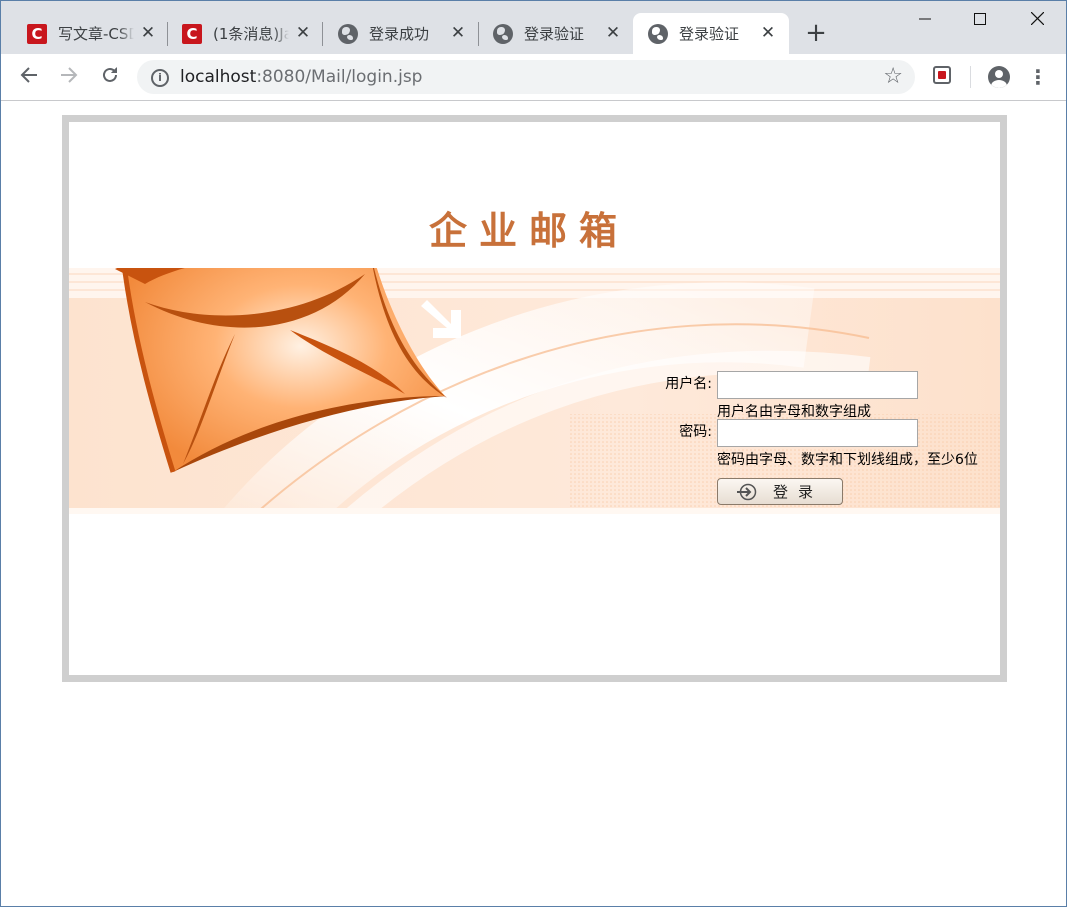 The height and width of the screenshot is (907, 1067). Describe the element at coordinates (96, 34) in the screenshot. I see `tab-title: 写文章-CSDN` at that location.